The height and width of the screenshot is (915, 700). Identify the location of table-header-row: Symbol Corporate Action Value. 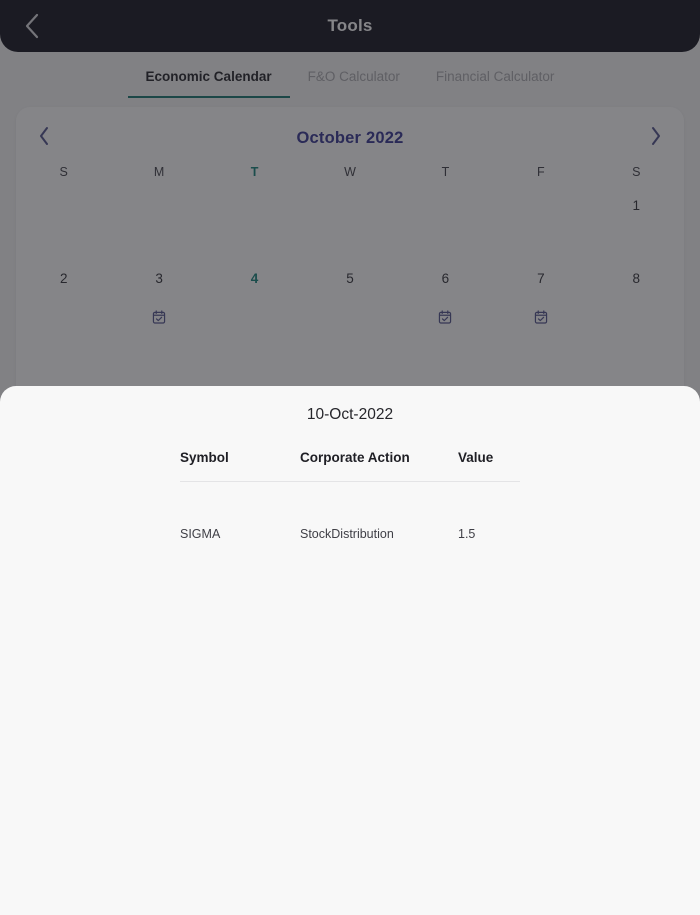
(350, 465).